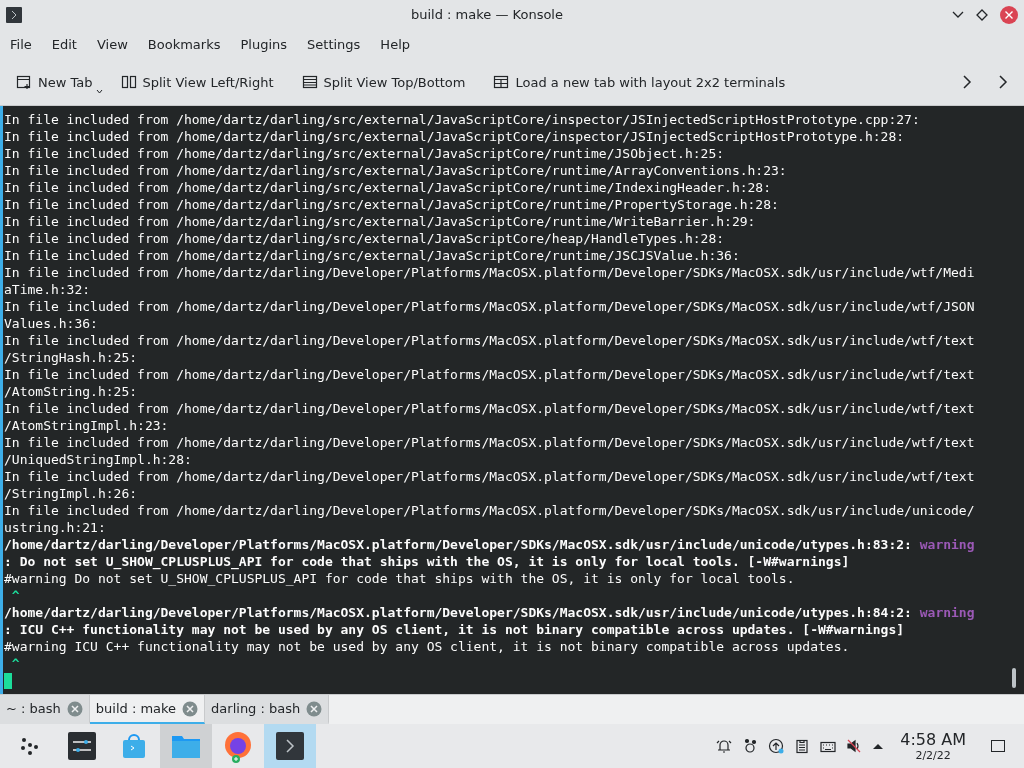 The width and height of the screenshot is (1024, 768). Describe the element at coordinates (372, 255) in the screenshot. I see `terminal-line: In file included from /home/dartz/darling/src/external/JavaScriptCore/runtime/JSCJSValue.h:36:` at that location.